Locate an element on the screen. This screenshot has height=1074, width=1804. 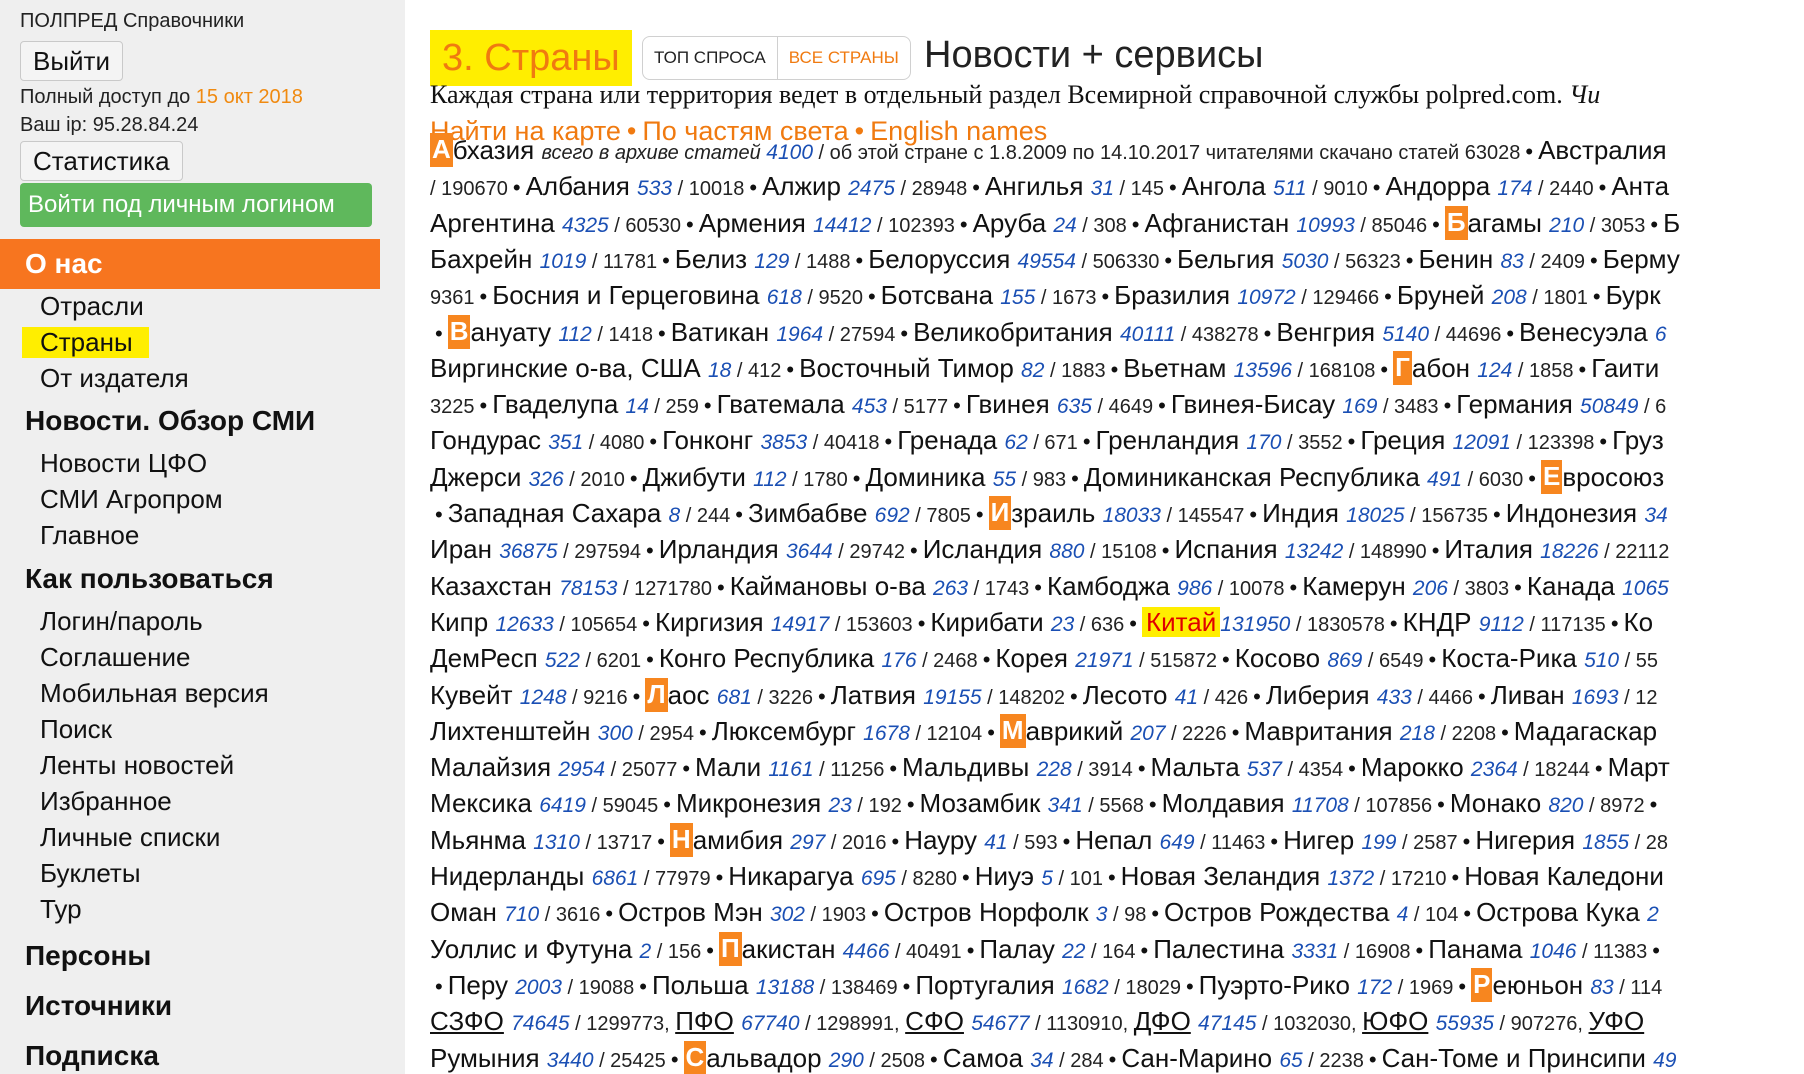
country-name: Виргинские о-ва, США is located at coordinates (569, 368).